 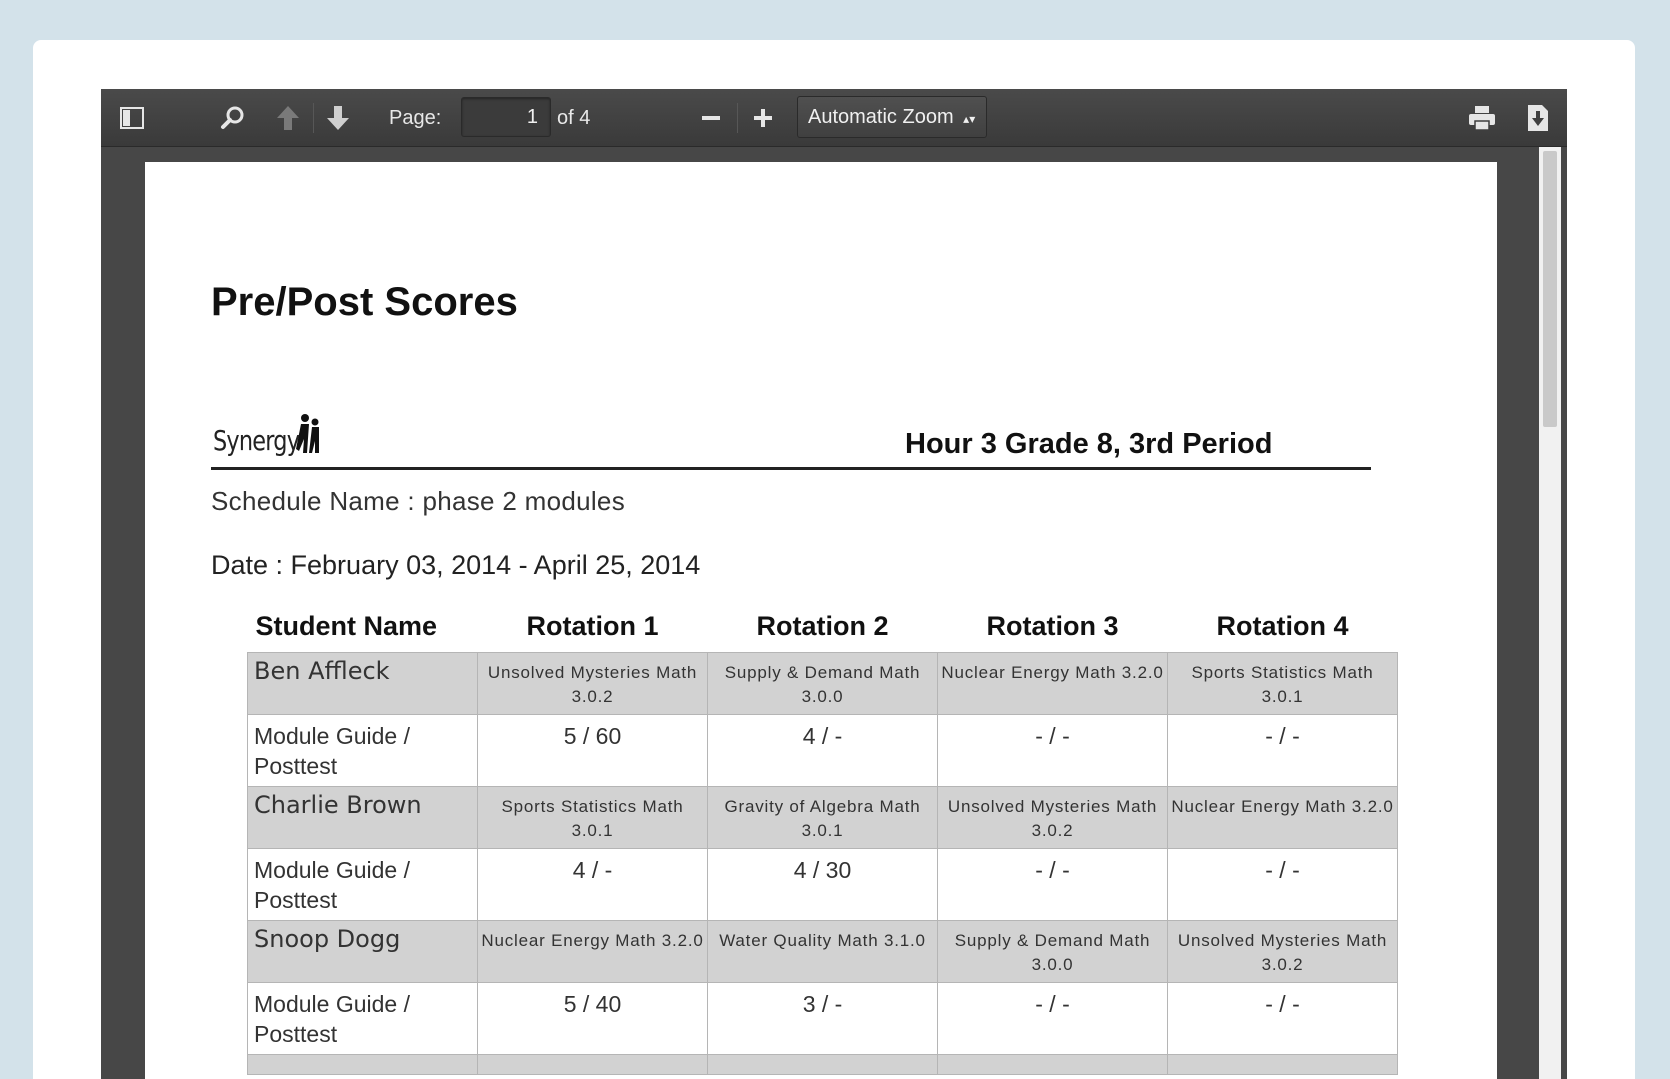 I want to click on arrow-up-icon, so click(x=288, y=118).